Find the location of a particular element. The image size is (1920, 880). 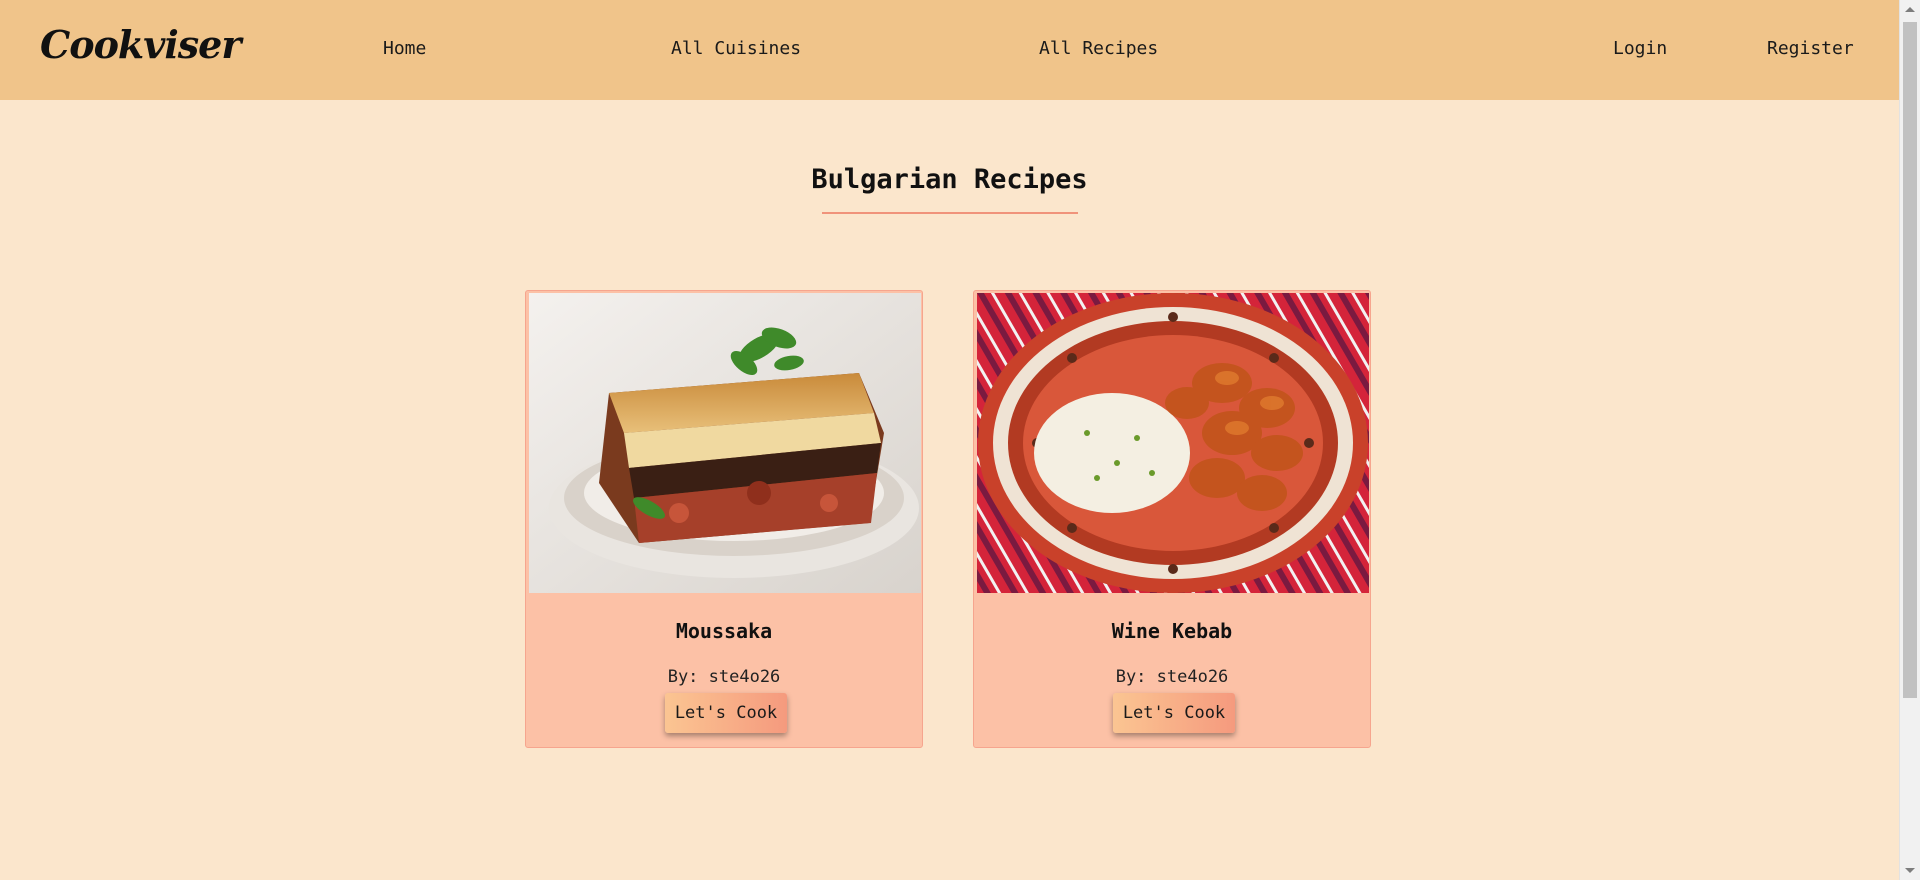

title-underline is located at coordinates (950, 213).